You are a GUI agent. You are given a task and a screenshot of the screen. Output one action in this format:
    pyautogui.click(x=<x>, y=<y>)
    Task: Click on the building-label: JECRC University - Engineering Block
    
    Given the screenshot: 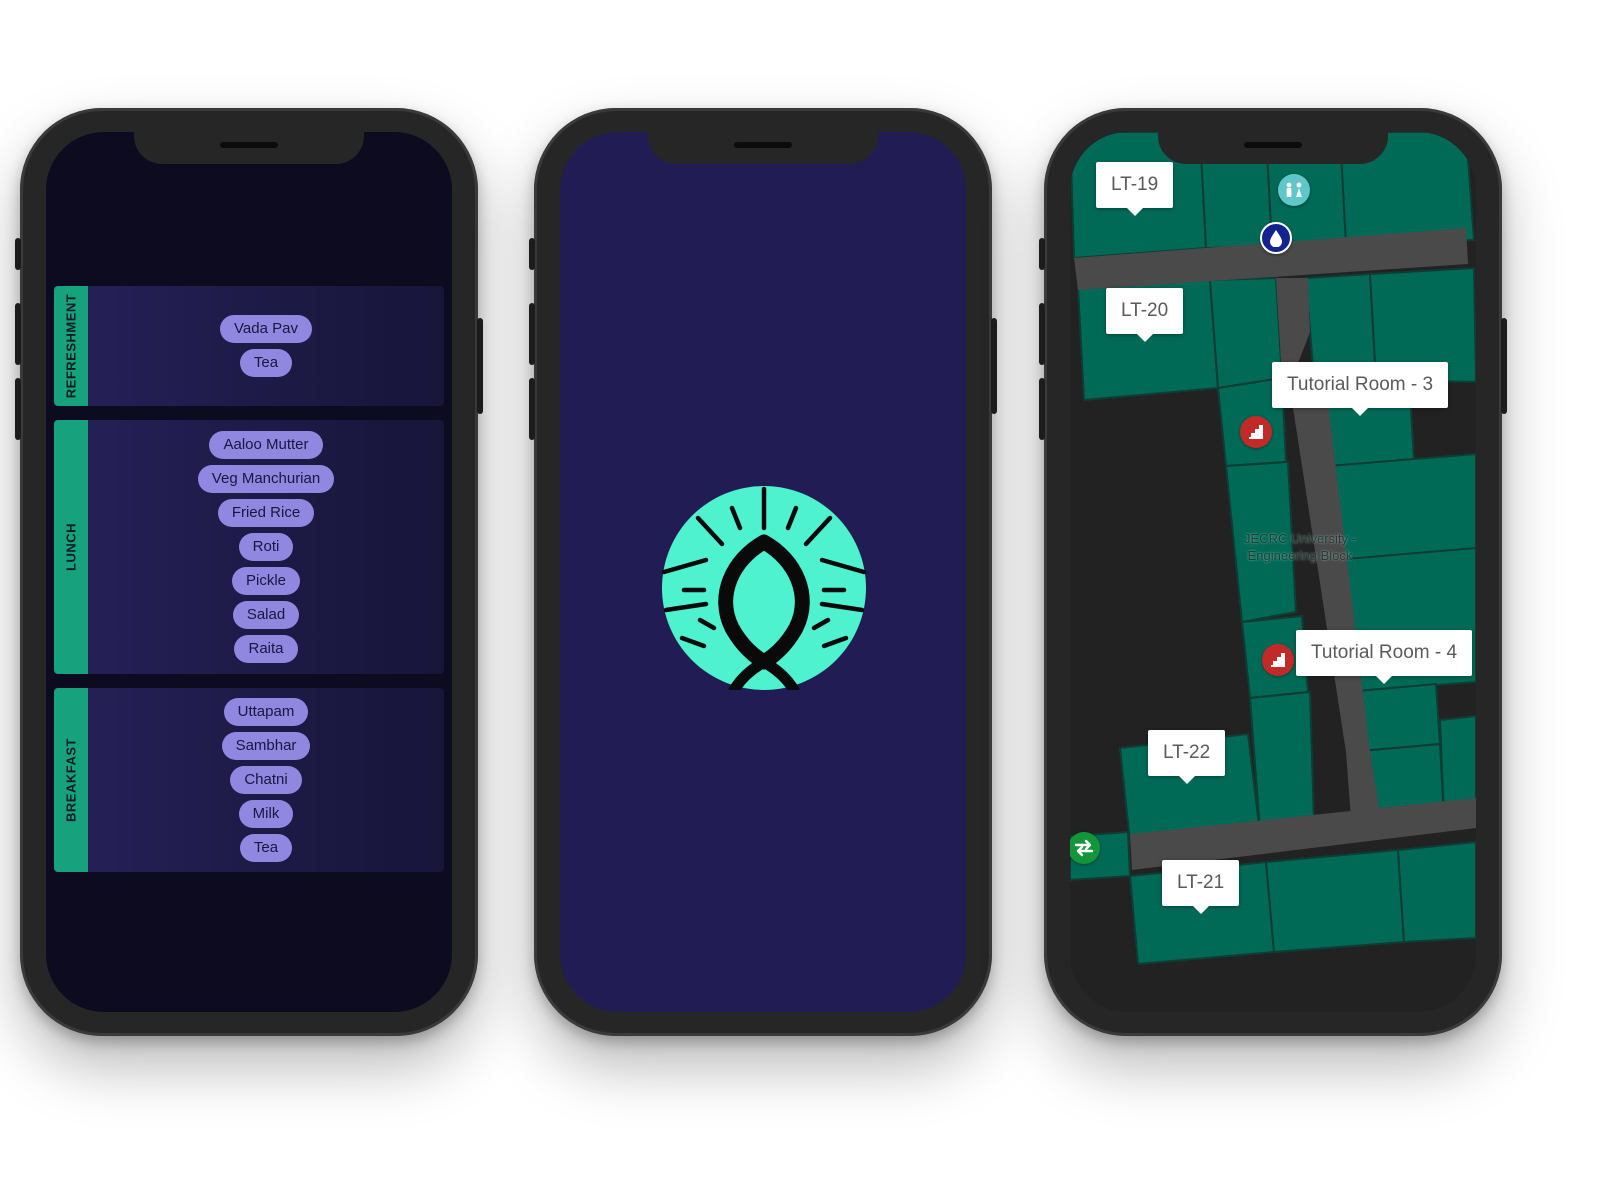 What is the action you would take?
    pyautogui.click(x=1300, y=547)
    